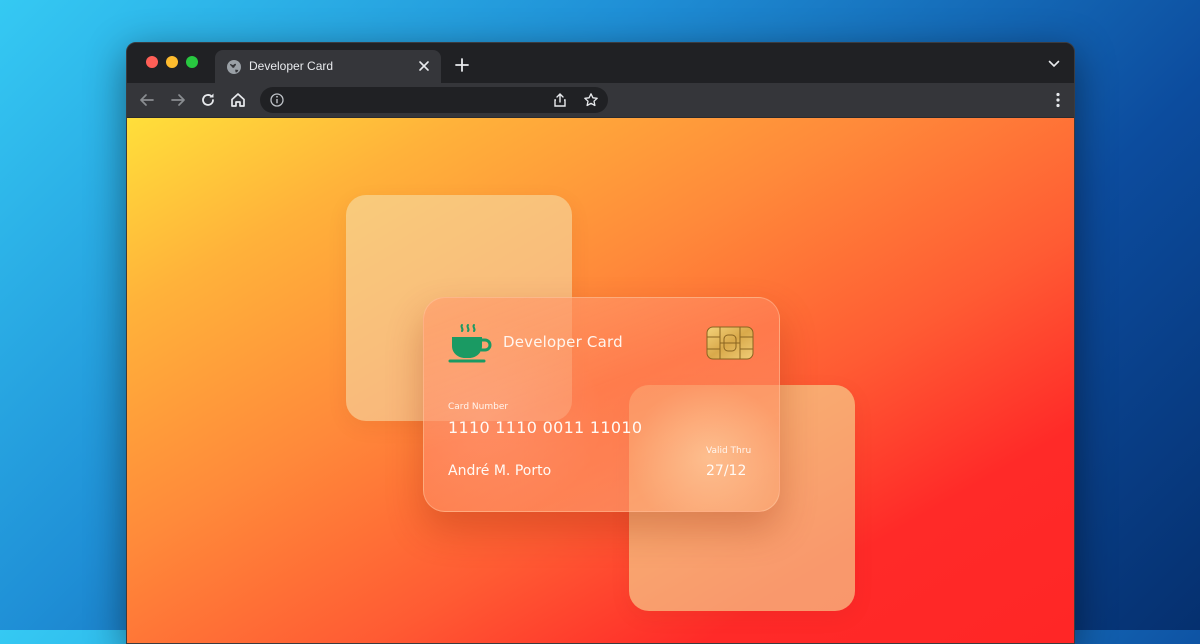 This screenshot has height=644, width=1200. I want to click on browser-toolbar, so click(600, 100).